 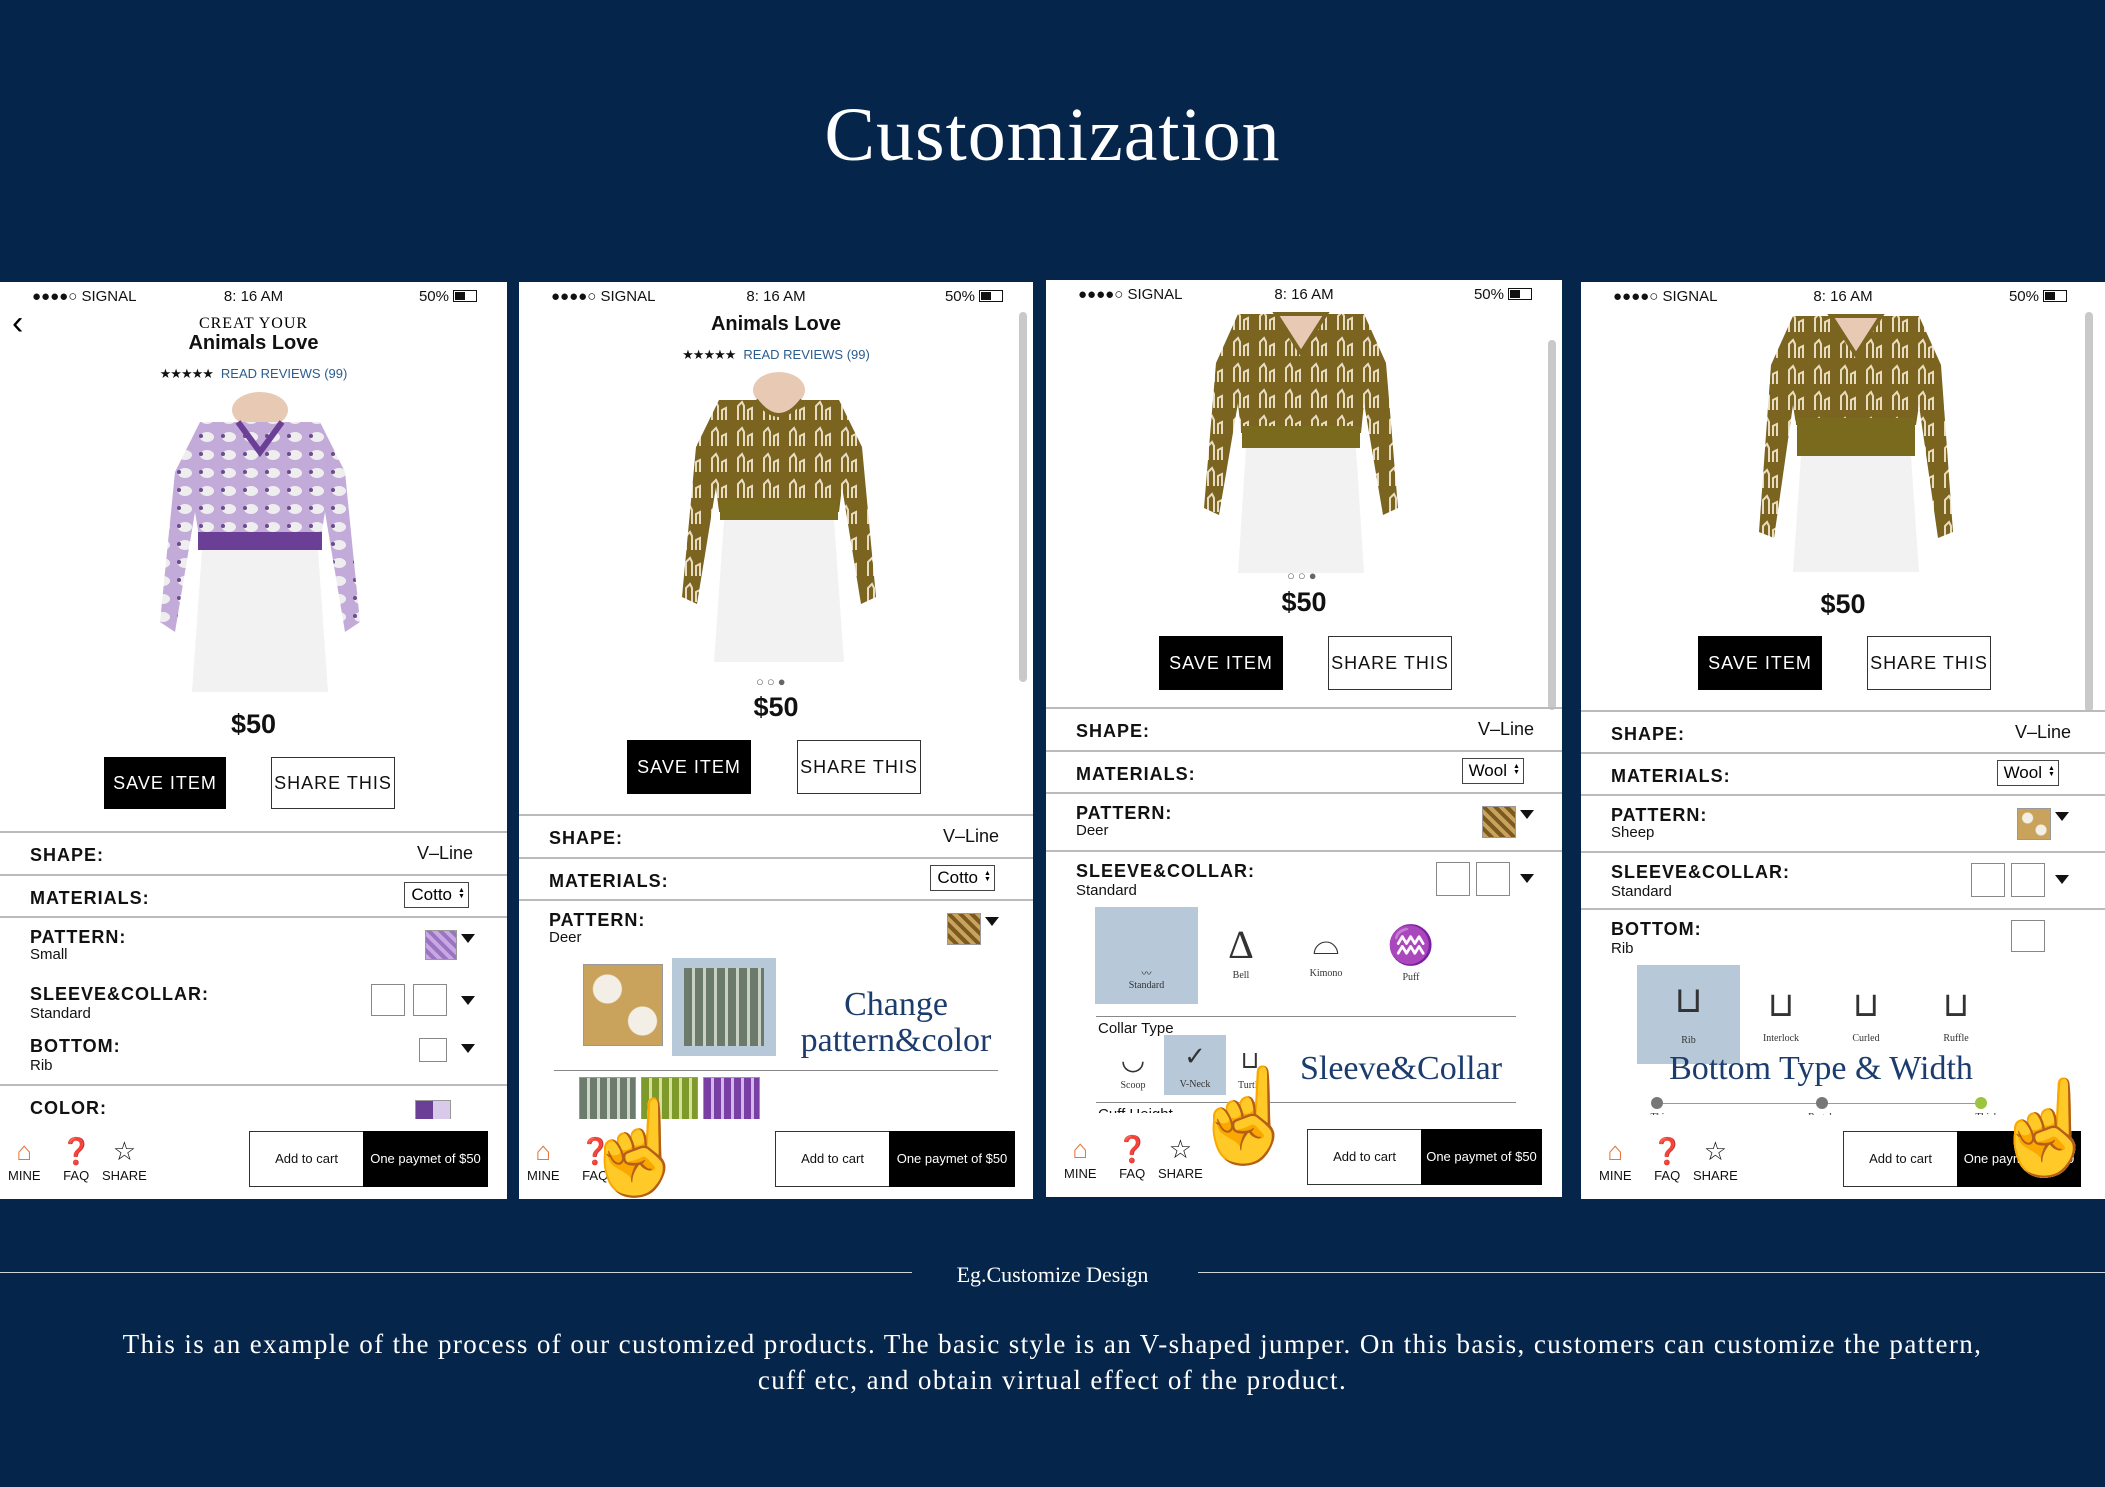 What do you see at coordinates (253, 1104) in the screenshot?
I see `color-row: COLOR:` at bounding box center [253, 1104].